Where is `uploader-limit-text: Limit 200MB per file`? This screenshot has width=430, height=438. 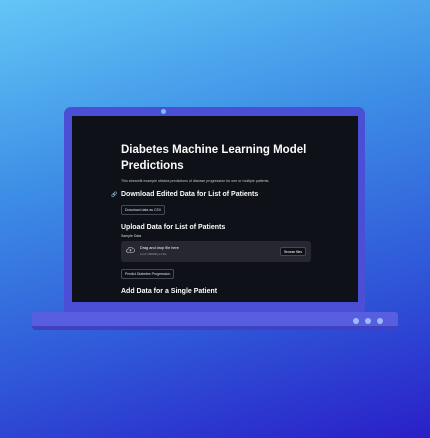
uploader-limit-text: Limit 200MB per file is located at coordinates (153, 254).